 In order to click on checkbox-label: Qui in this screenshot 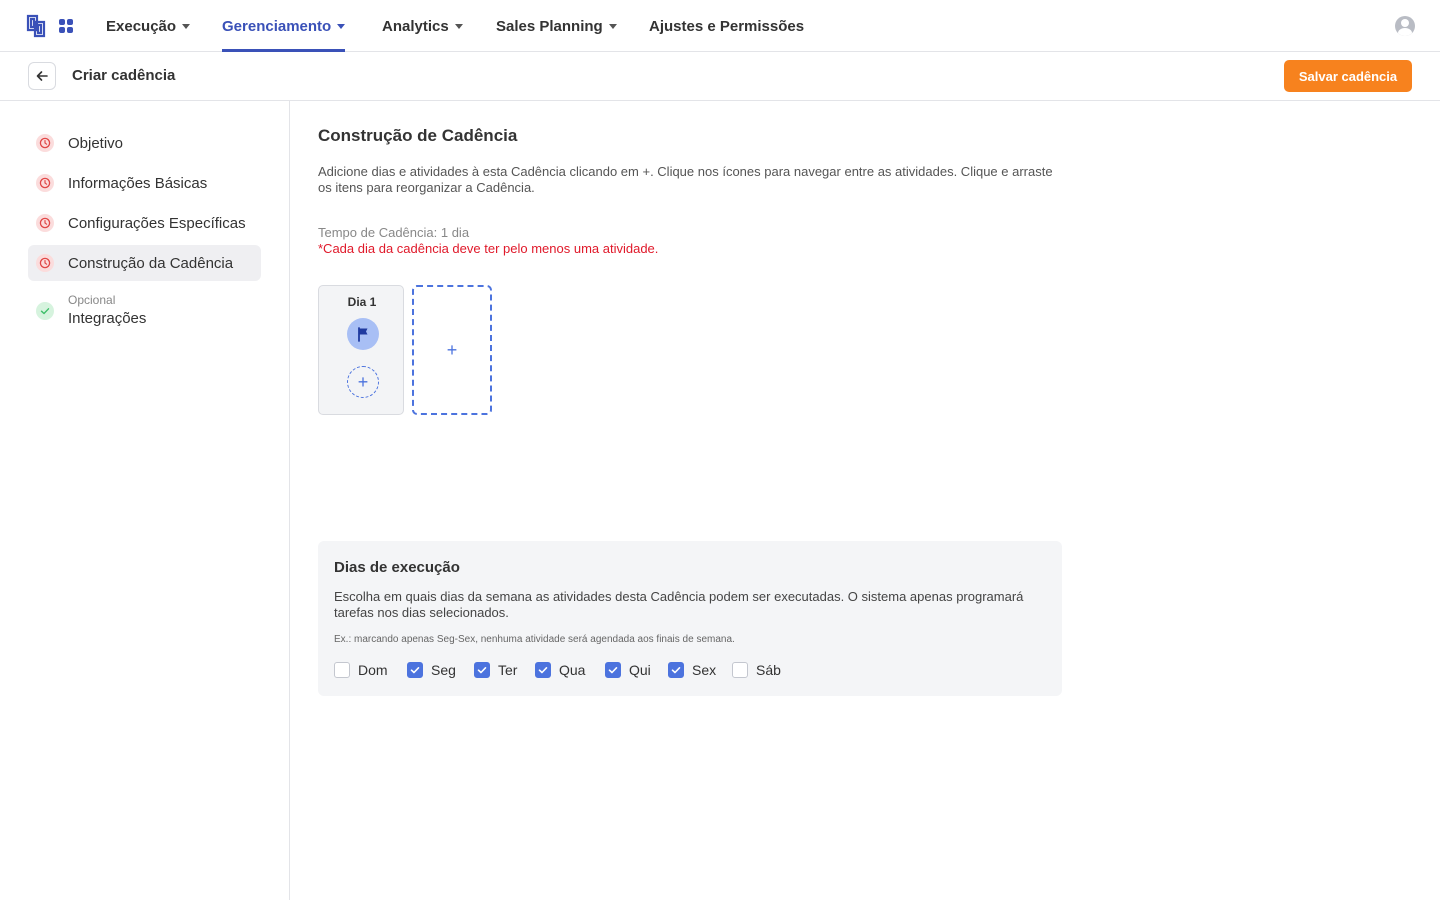, I will do `click(640, 670)`.